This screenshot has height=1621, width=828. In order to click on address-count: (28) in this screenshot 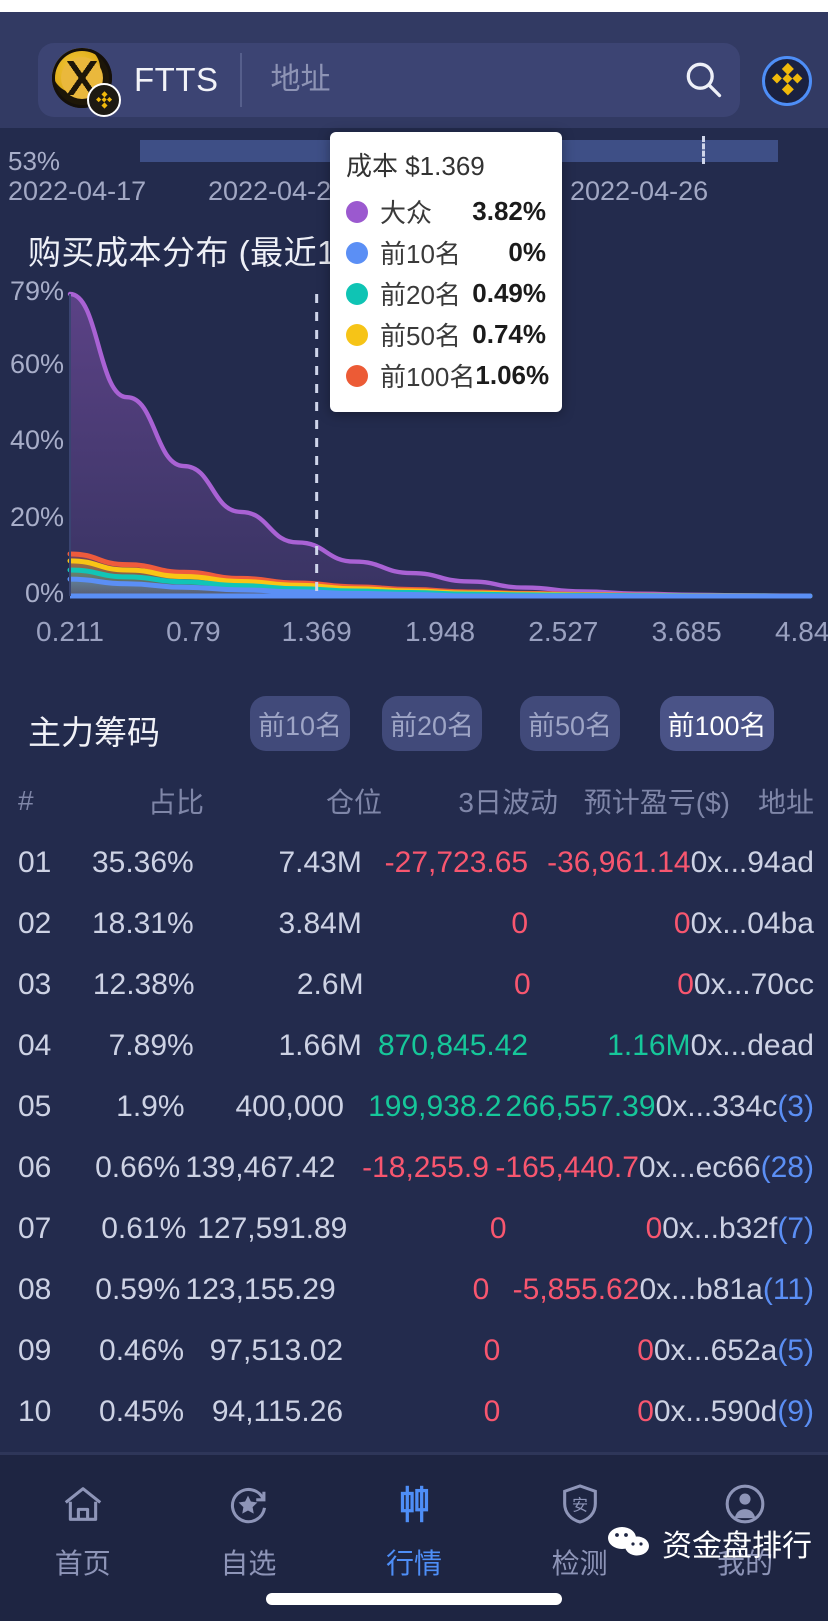, I will do `click(787, 1167)`.